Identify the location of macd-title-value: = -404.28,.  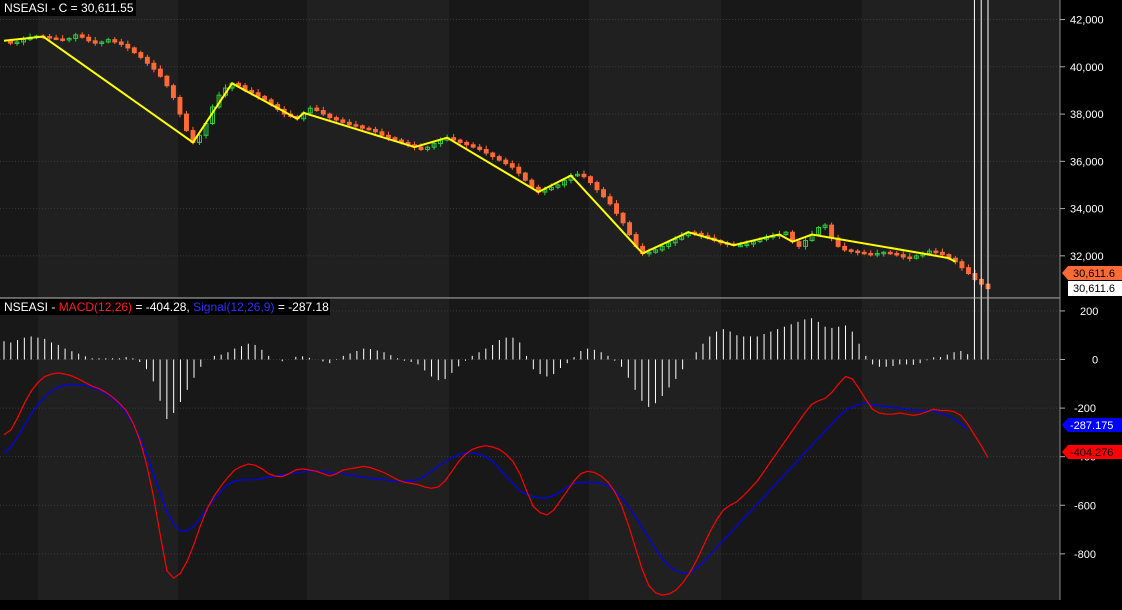
(162, 307).